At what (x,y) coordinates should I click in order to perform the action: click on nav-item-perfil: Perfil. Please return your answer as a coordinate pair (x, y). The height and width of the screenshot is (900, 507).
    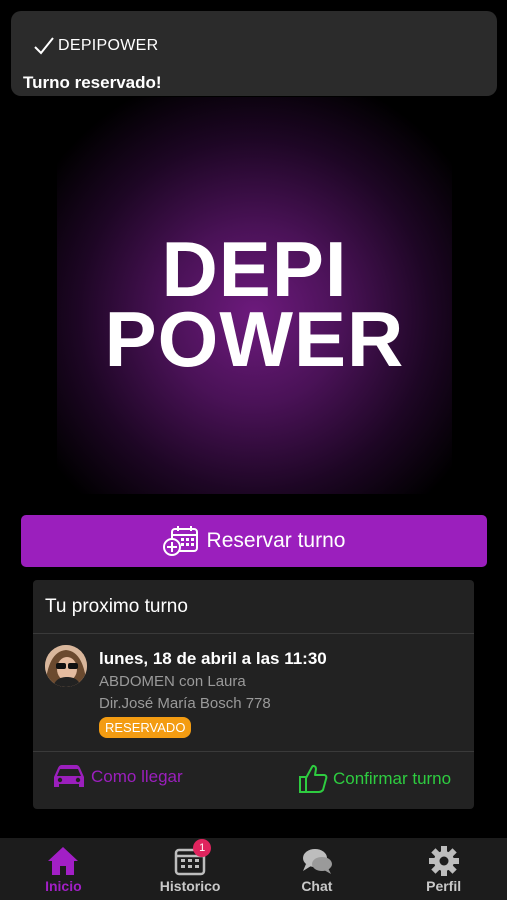
    Looking at the image, I should click on (443, 869).